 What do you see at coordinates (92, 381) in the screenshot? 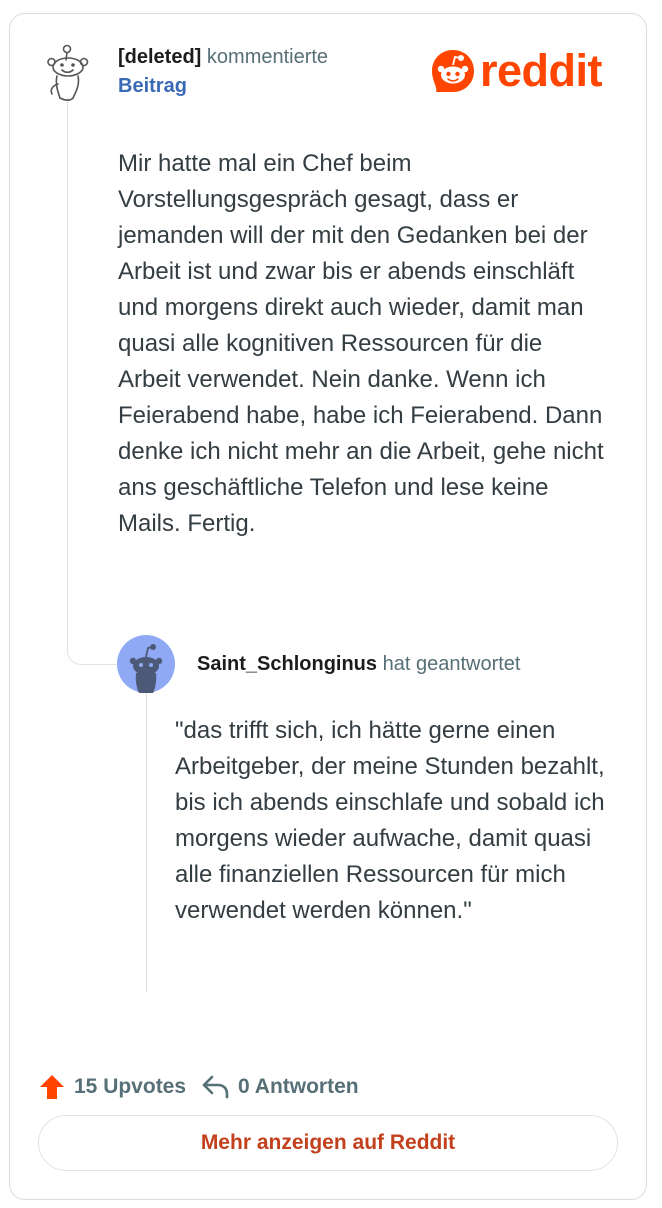
I see `thread-connector-line` at bounding box center [92, 381].